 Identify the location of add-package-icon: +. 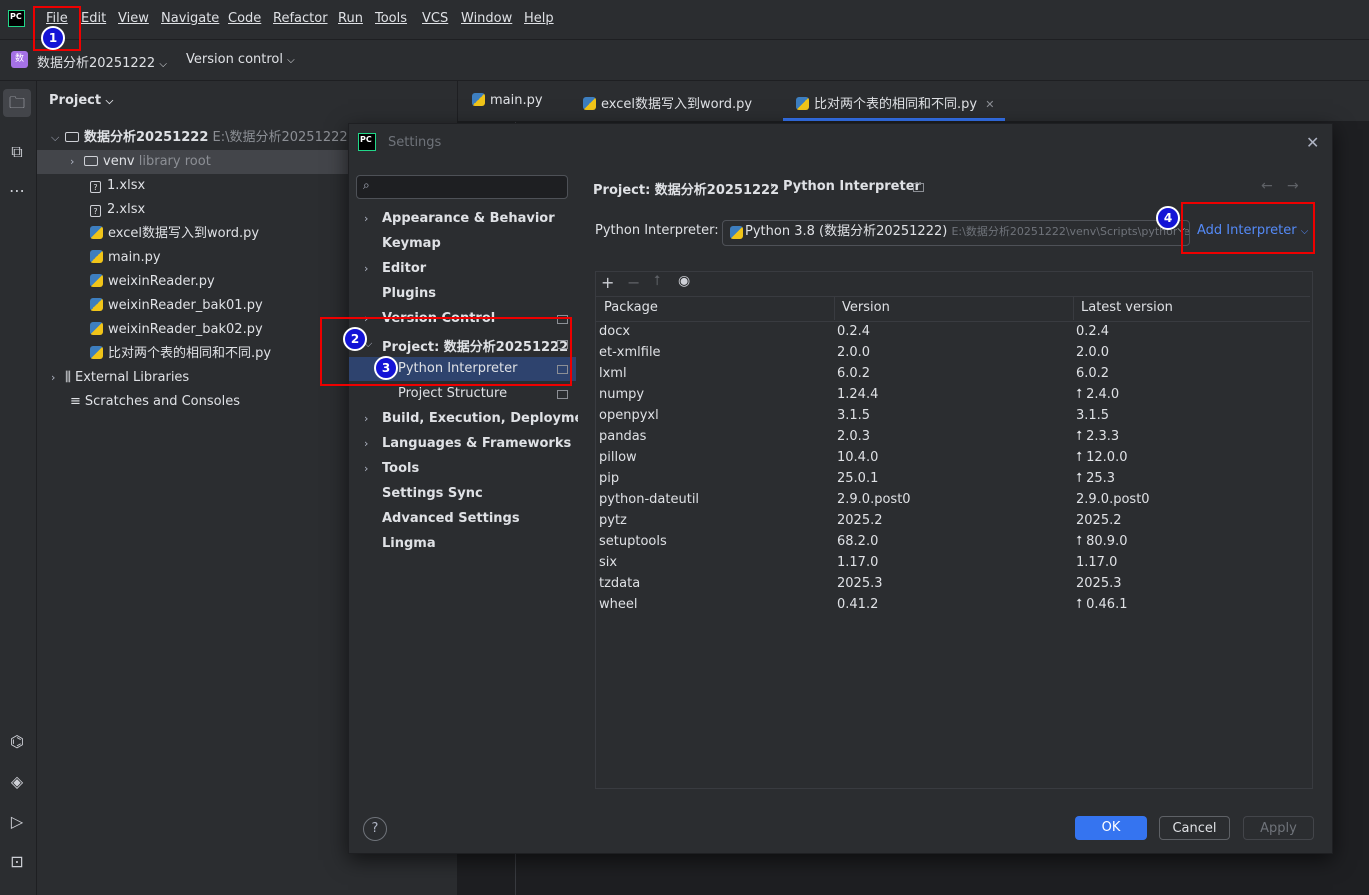
(607, 282).